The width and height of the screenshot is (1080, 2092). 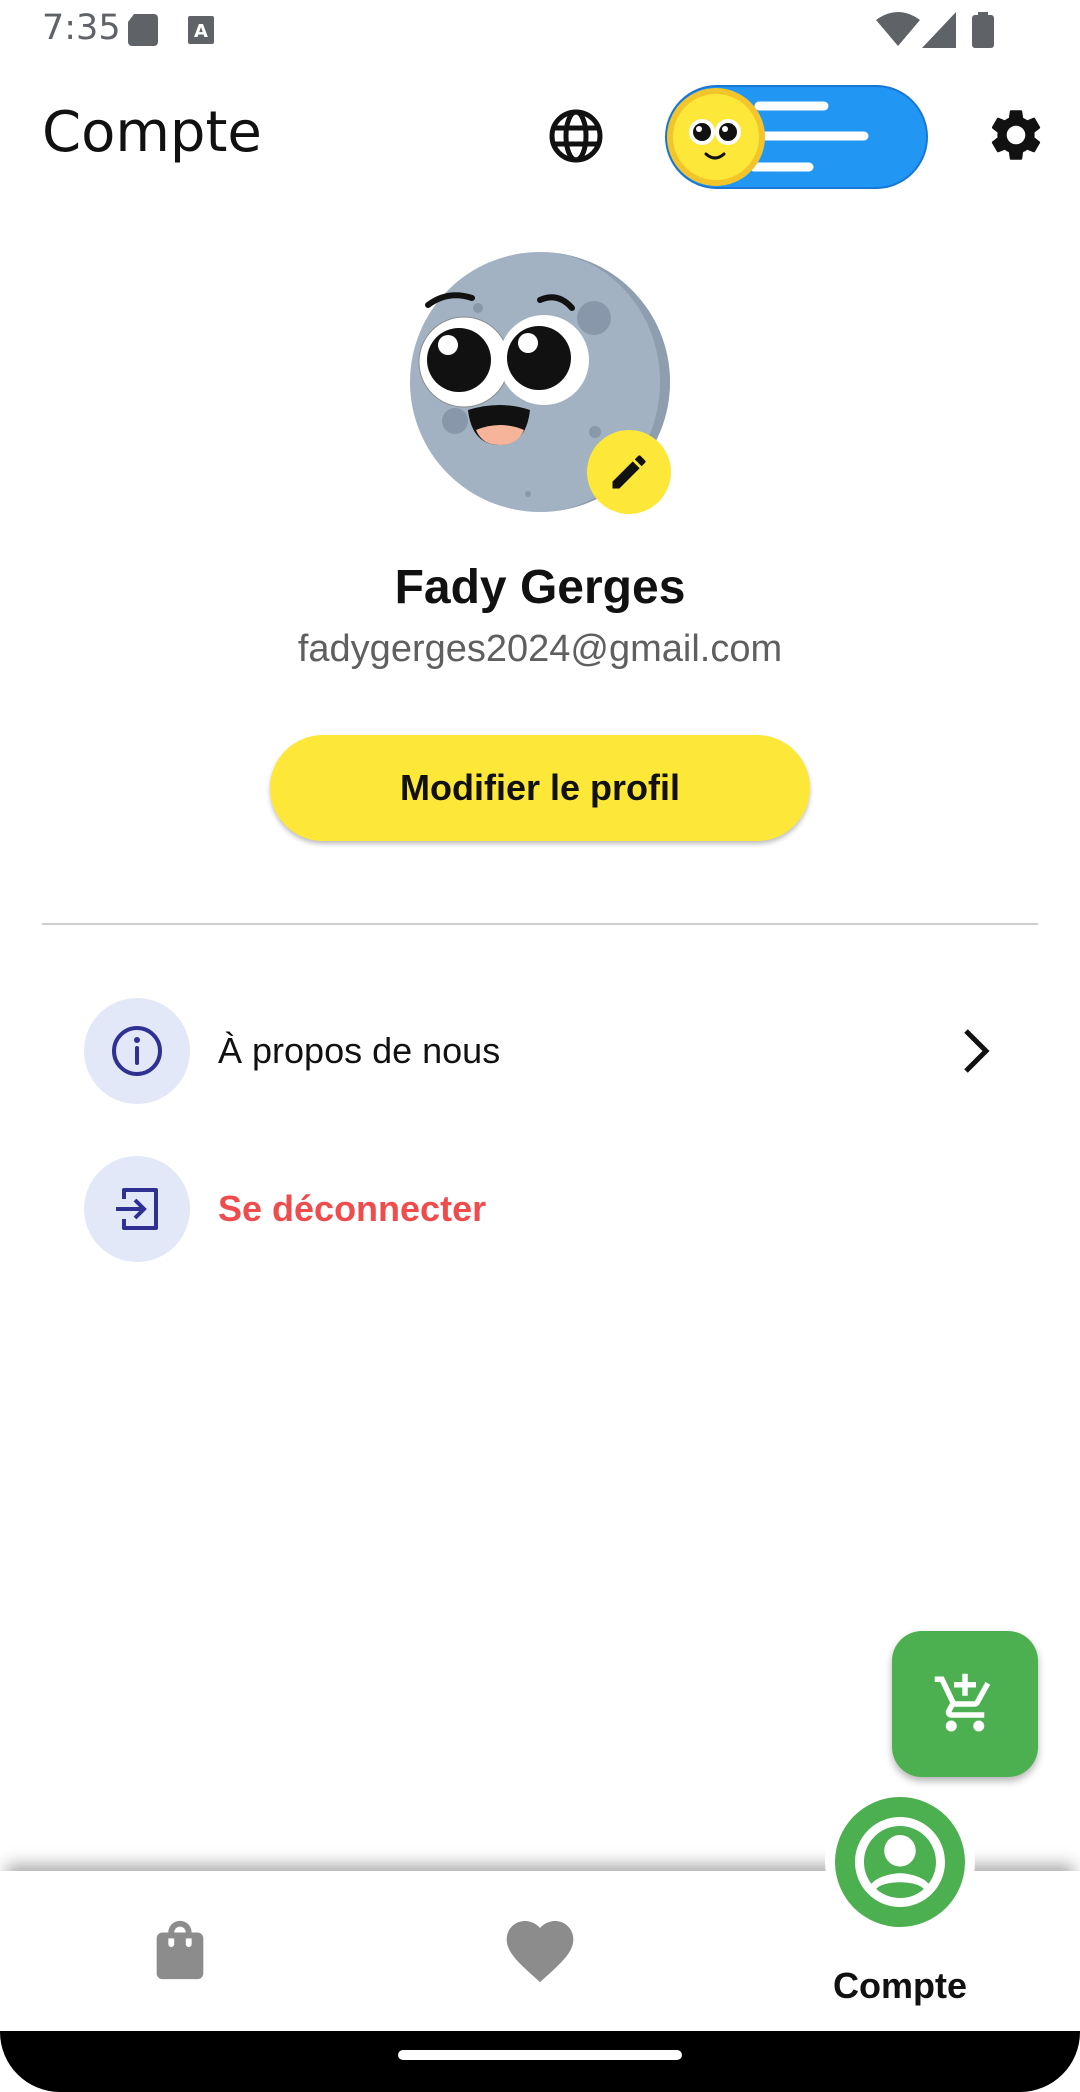 I want to click on add-to-cart-fab, so click(x=965, y=1704).